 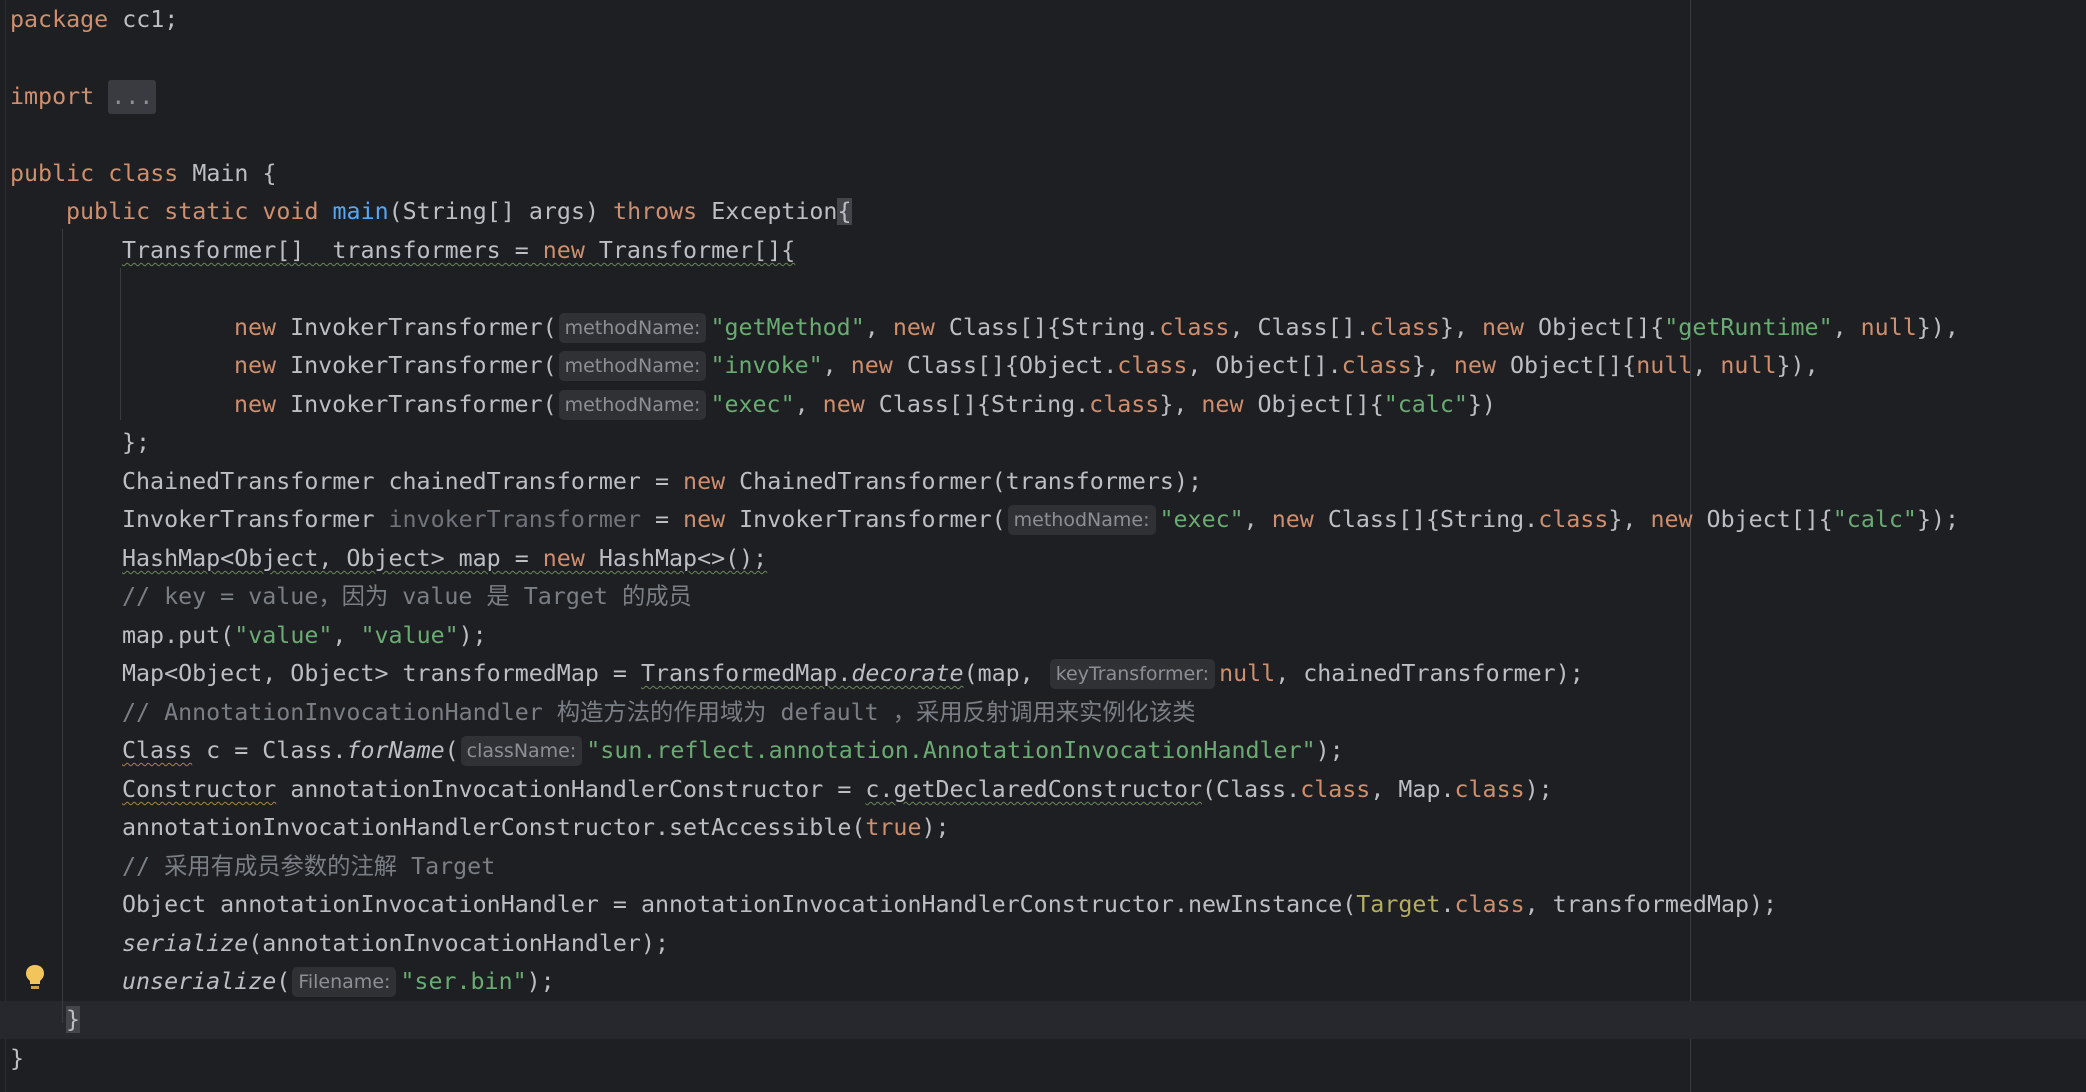 What do you see at coordinates (571, 789) in the screenshot?
I see `code-text: annotationInvocationHandlerConstructor =` at bounding box center [571, 789].